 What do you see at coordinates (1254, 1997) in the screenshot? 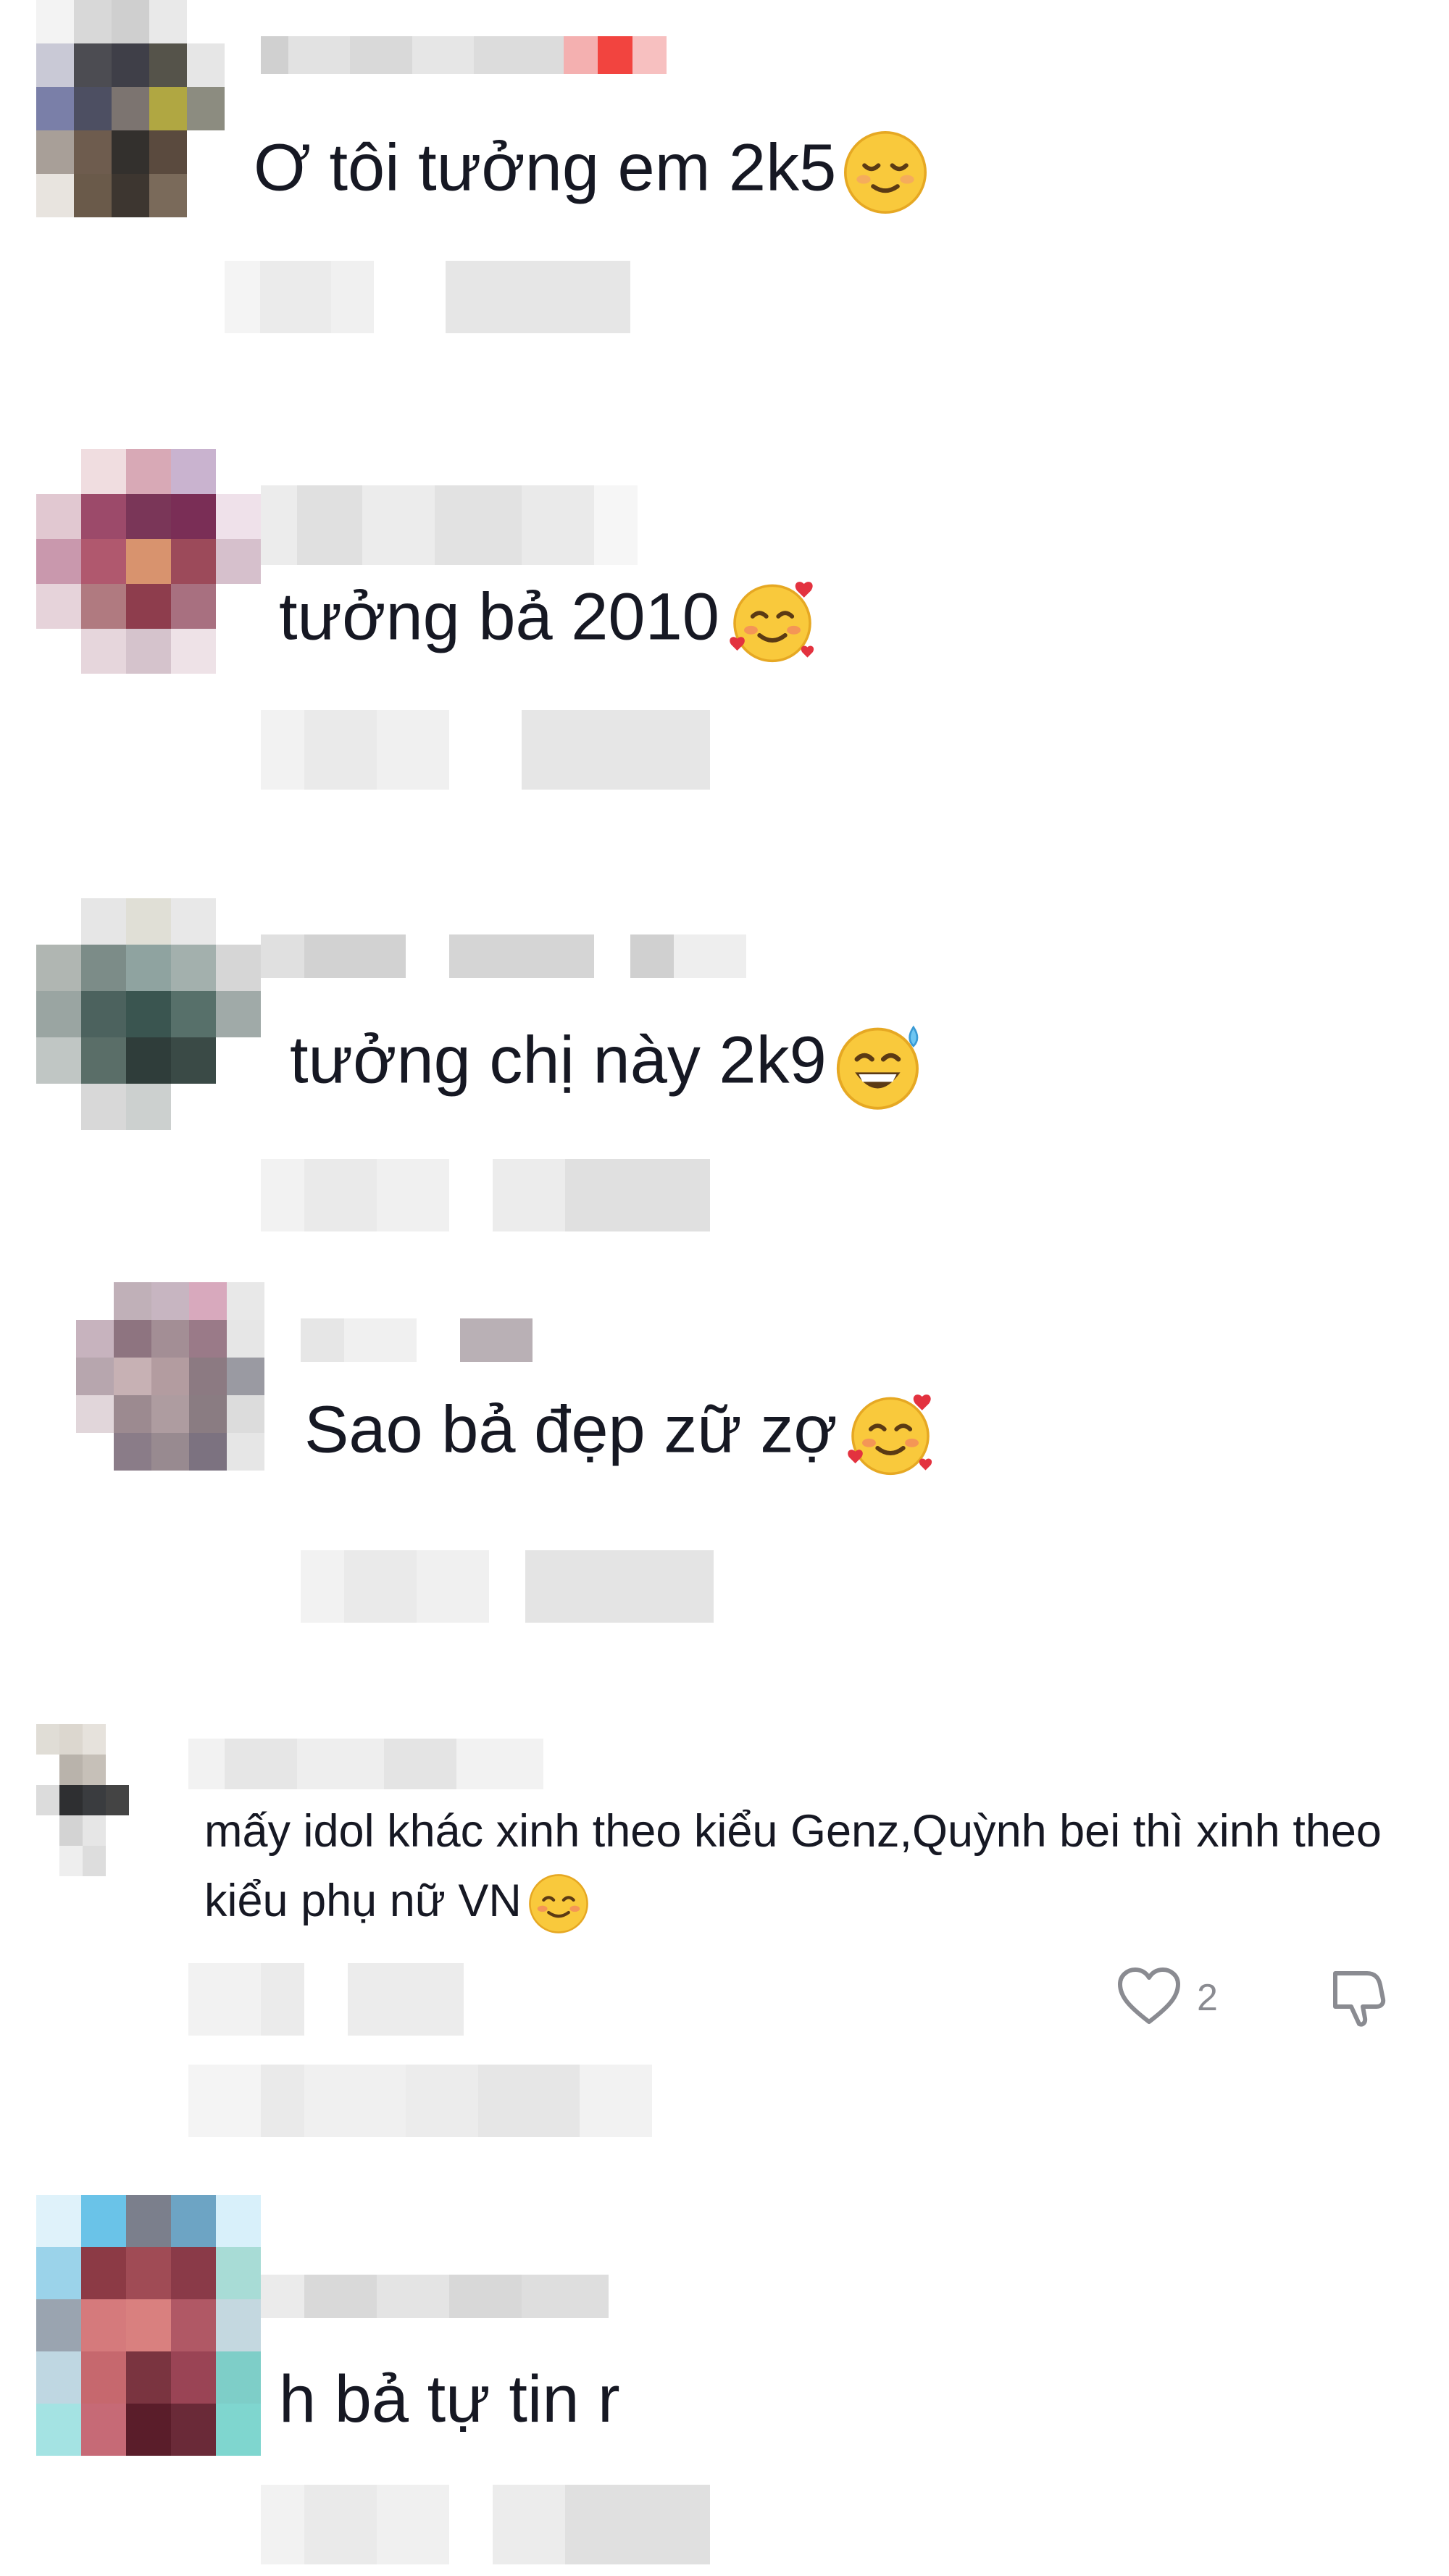
I see `comment-actions: 2` at bounding box center [1254, 1997].